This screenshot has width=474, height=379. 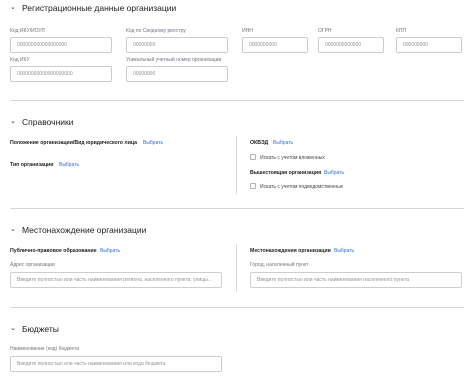 I want to click on parent-org-select-link: Выбрать, so click(x=334, y=173).